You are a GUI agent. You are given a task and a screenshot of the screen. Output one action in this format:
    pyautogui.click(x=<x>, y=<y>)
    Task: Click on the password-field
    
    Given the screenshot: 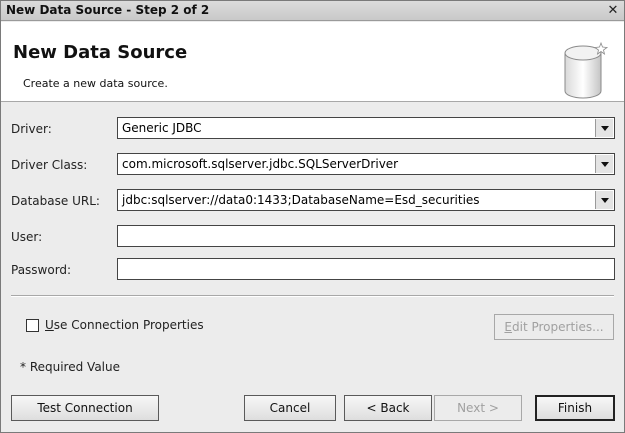 What is the action you would take?
    pyautogui.click(x=366, y=269)
    